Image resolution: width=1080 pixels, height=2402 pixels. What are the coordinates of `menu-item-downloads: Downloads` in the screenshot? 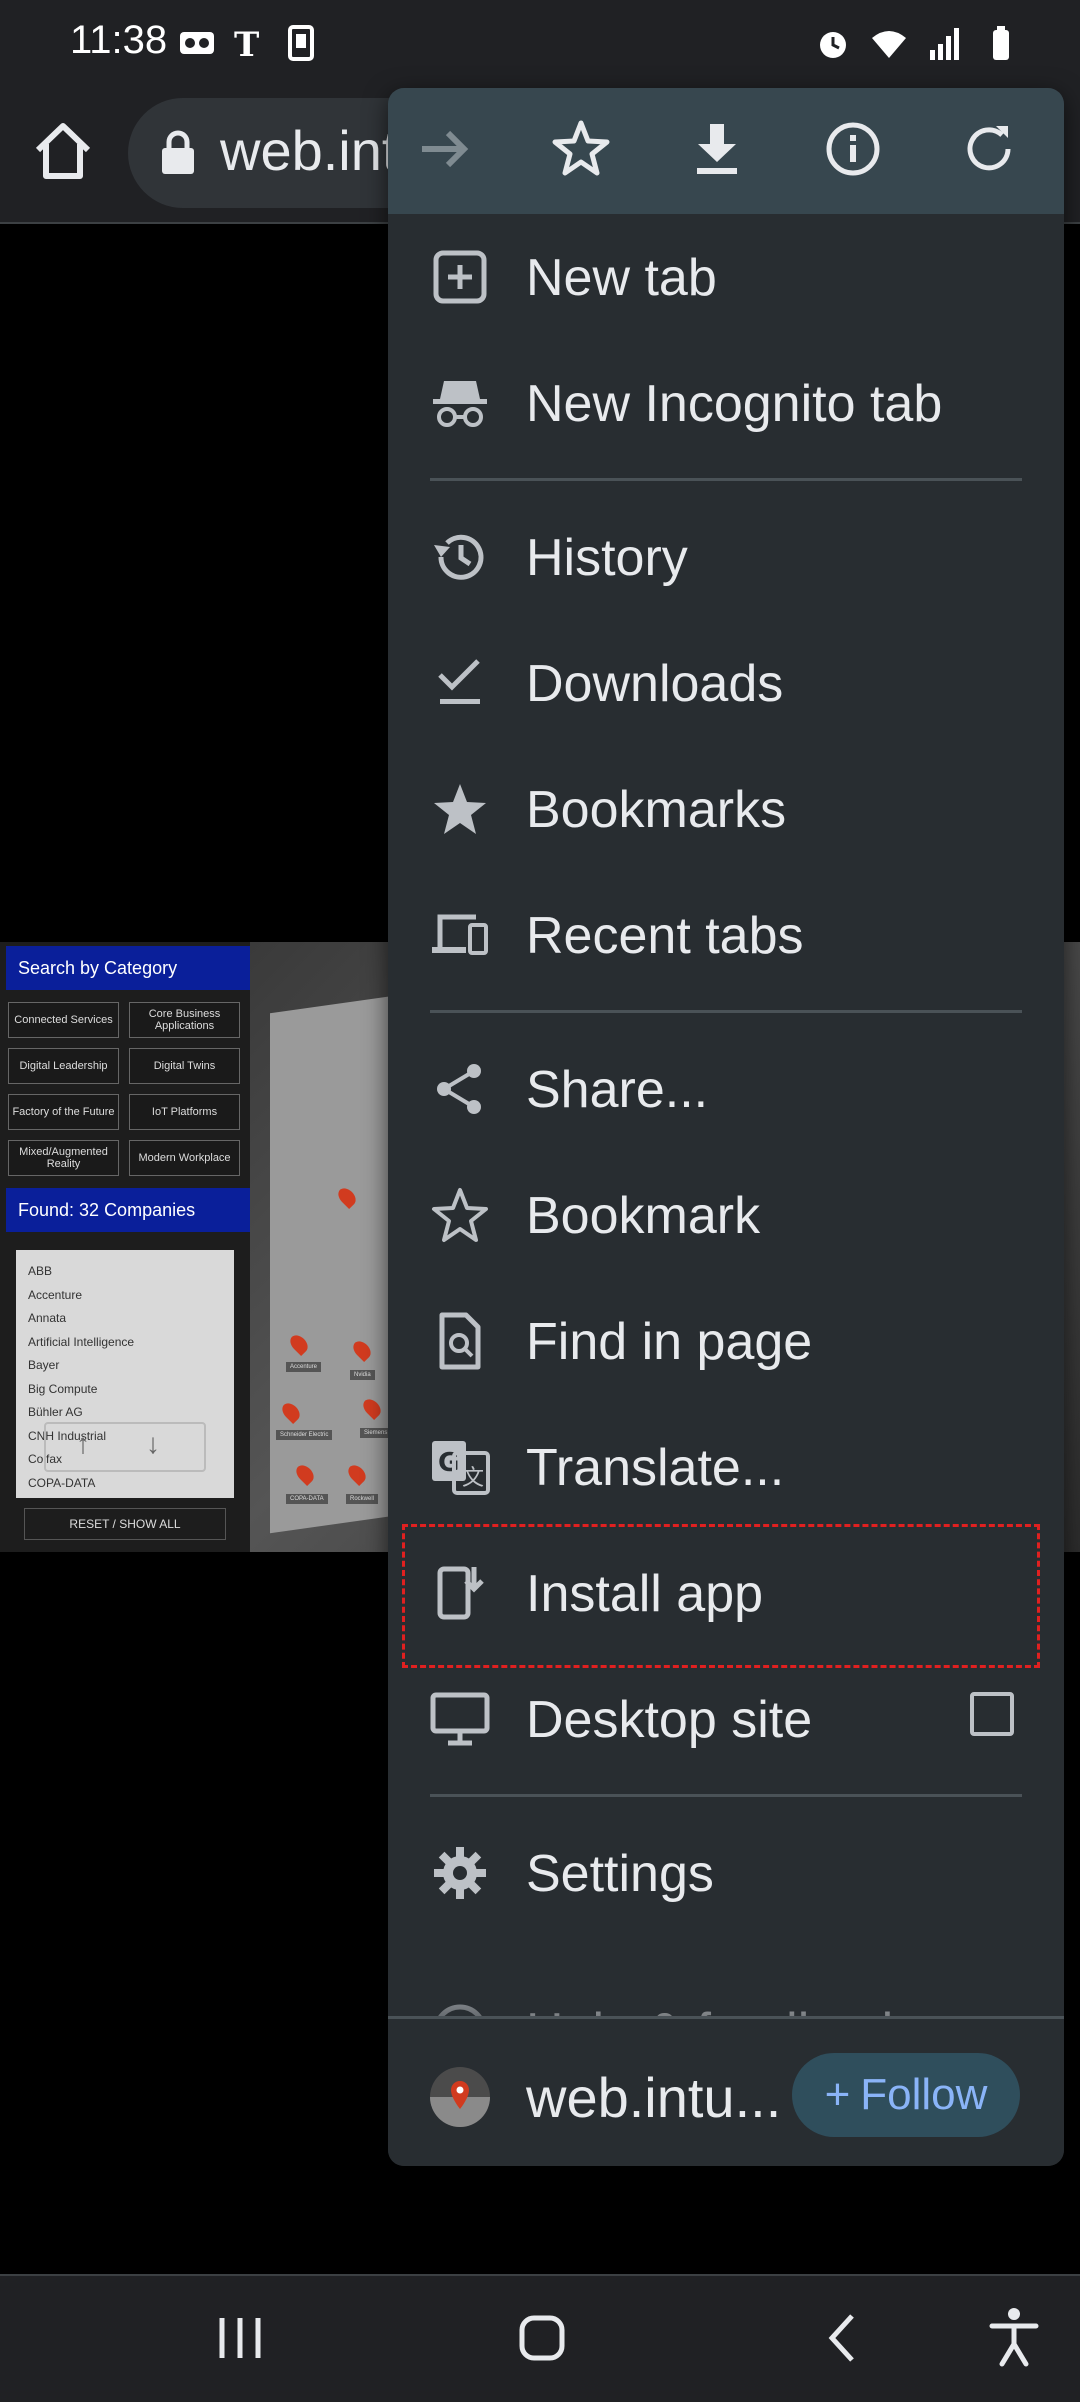 It's located at (726, 683).